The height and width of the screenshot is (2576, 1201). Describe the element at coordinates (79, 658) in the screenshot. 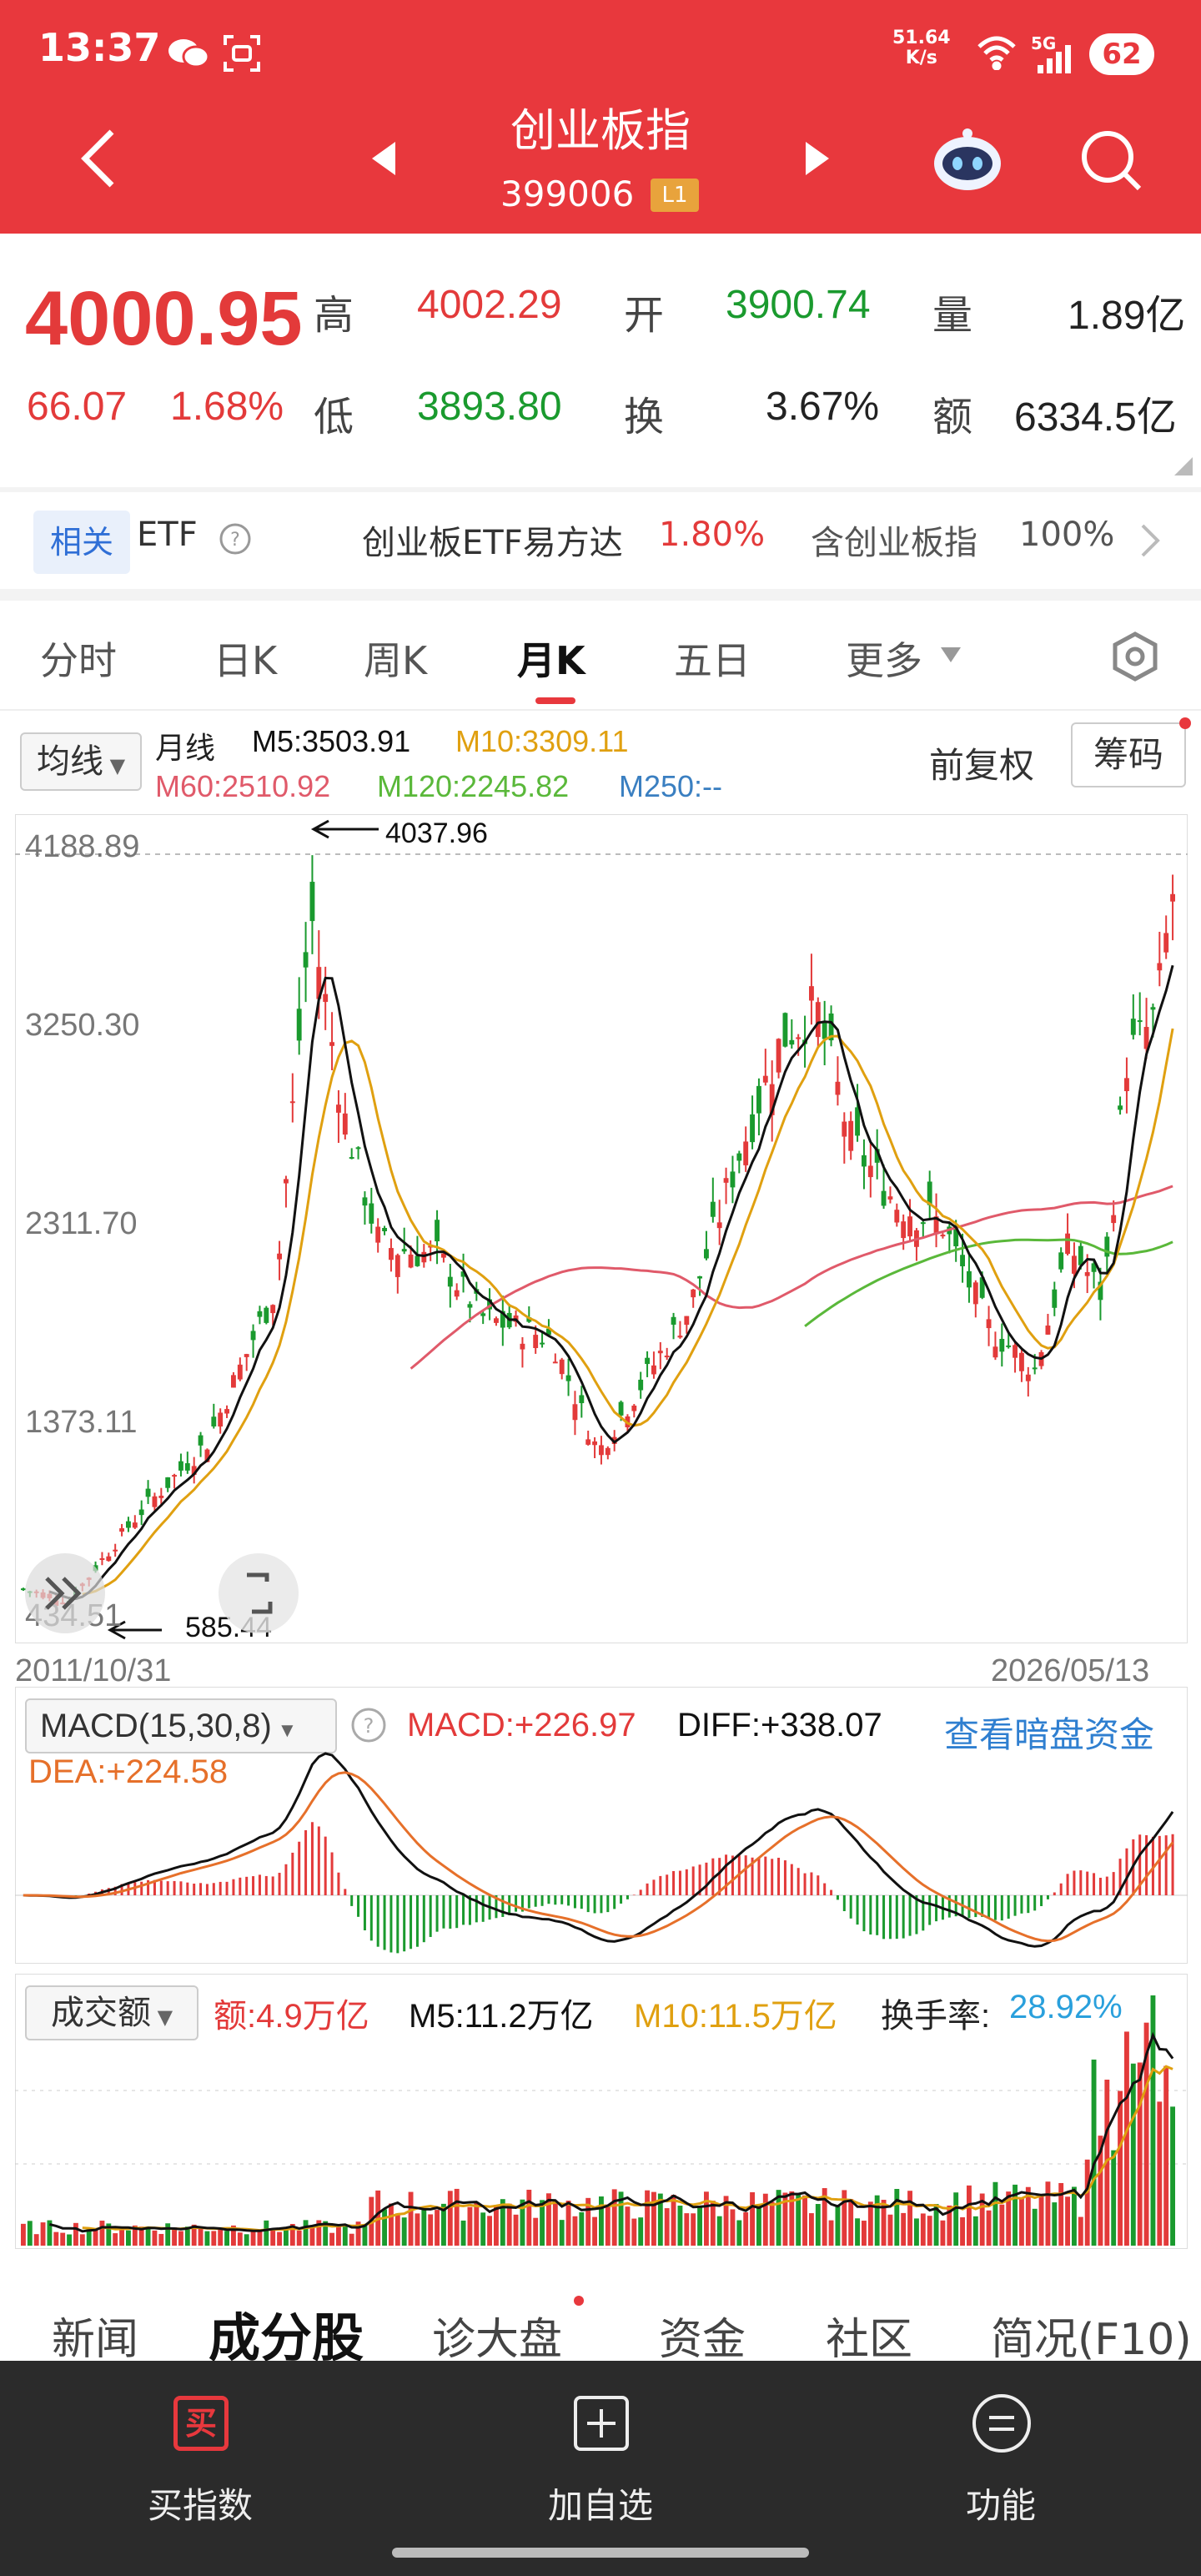

I see `tab-intraday: 分时` at that location.